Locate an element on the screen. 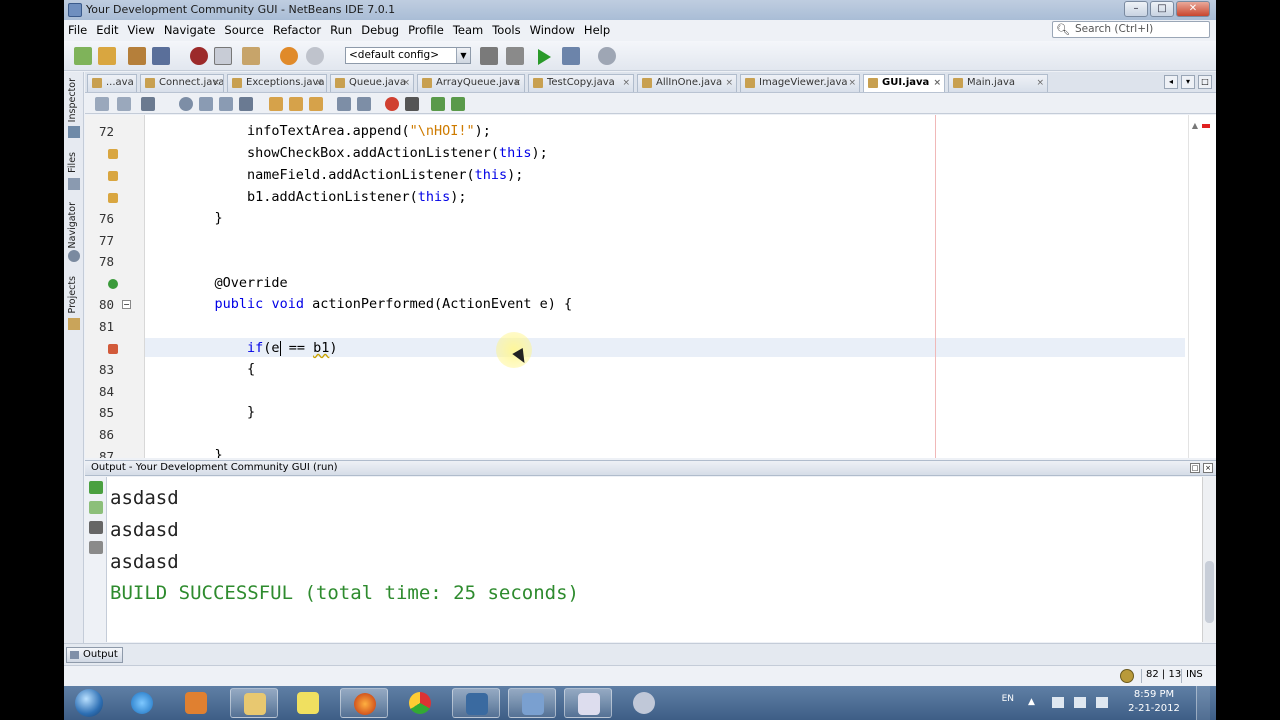 This screenshot has width=1280, height=720. find-previous-icon is located at coordinates (206, 104).